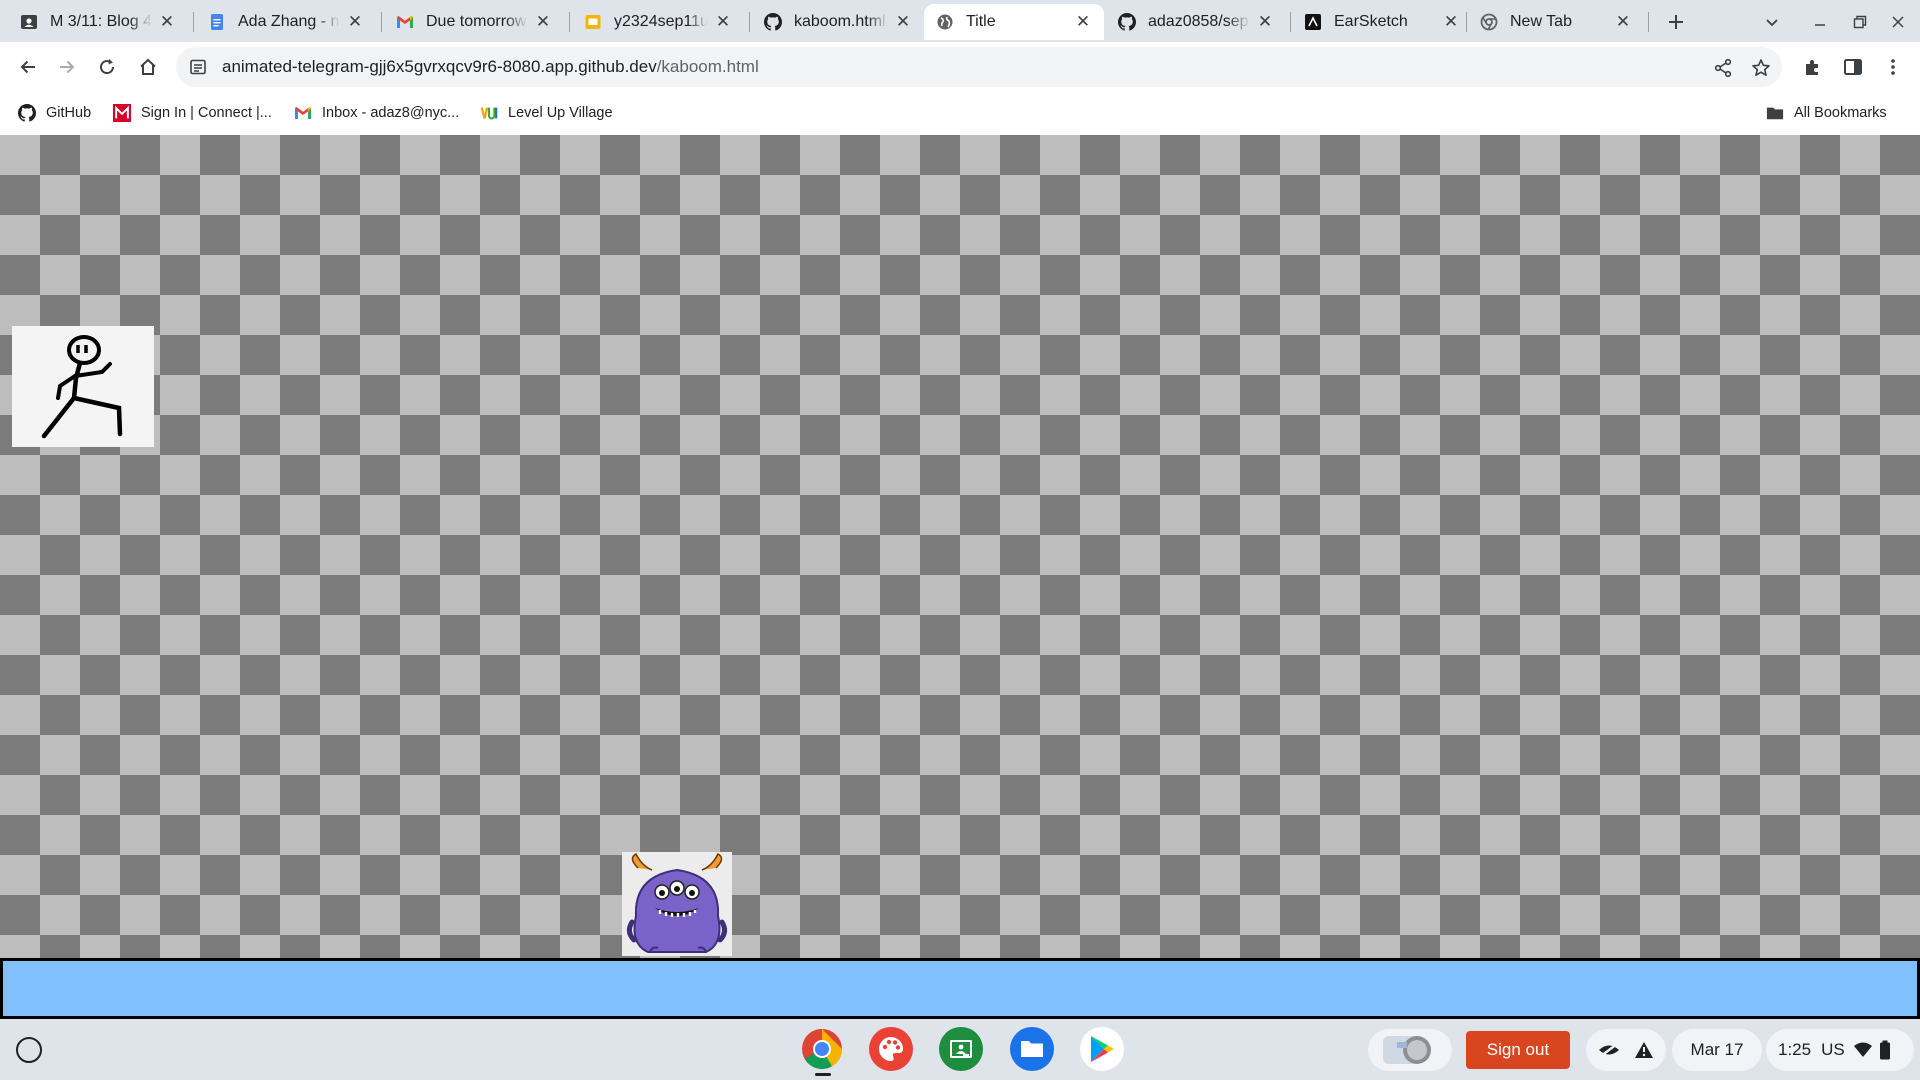 This screenshot has height=1080, width=1920. I want to click on chrome-app, so click(822, 1049).